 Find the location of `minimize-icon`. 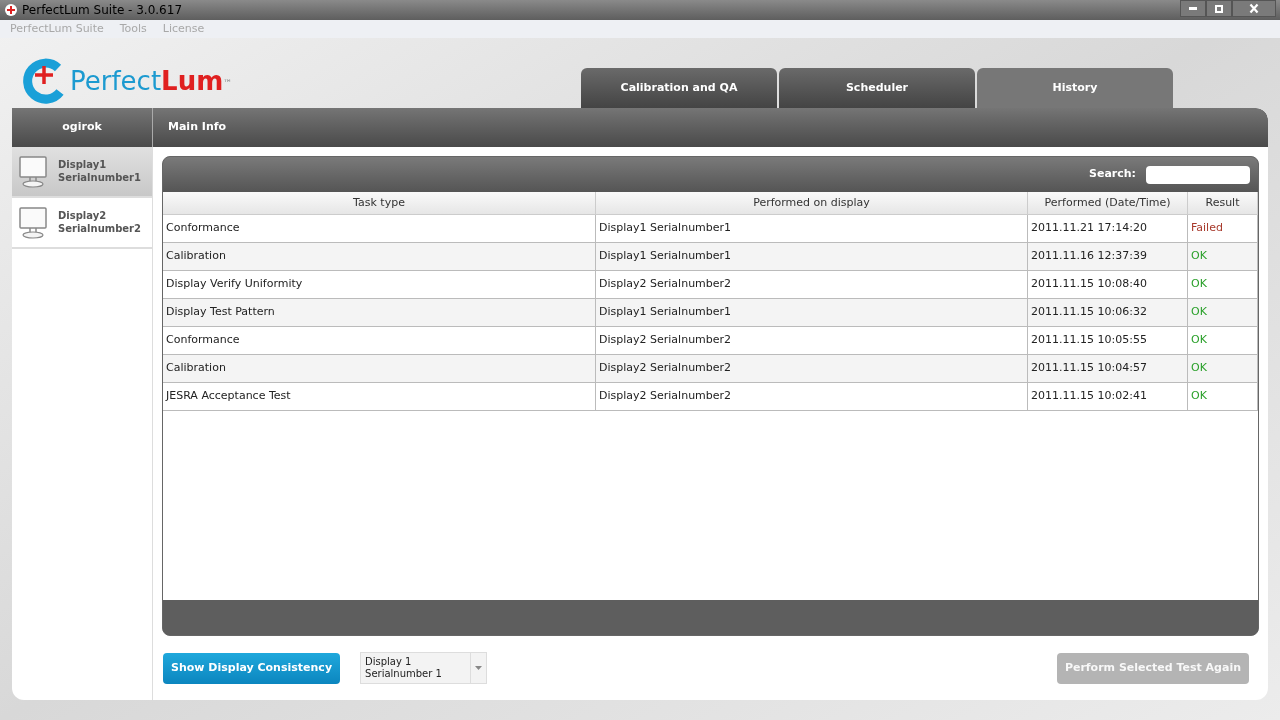

minimize-icon is located at coordinates (1193, 8).